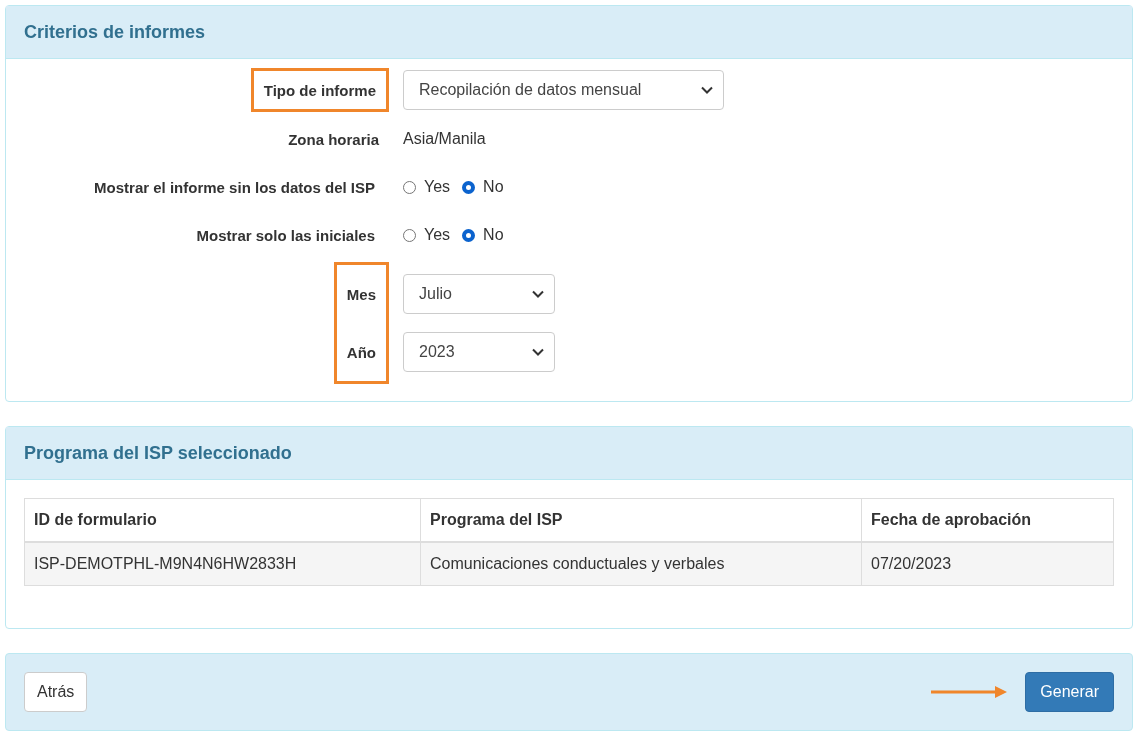  What do you see at coordinates (319, 90) in the screenshot?
I see `field-label: Tipo de informe` at bounding box center [319, 90].